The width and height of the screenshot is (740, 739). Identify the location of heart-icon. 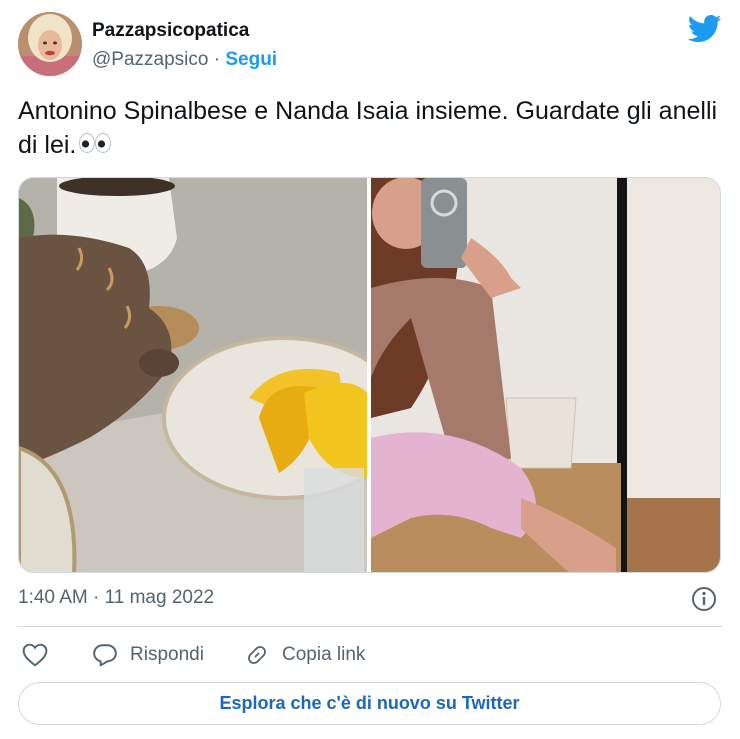
(35, 655).